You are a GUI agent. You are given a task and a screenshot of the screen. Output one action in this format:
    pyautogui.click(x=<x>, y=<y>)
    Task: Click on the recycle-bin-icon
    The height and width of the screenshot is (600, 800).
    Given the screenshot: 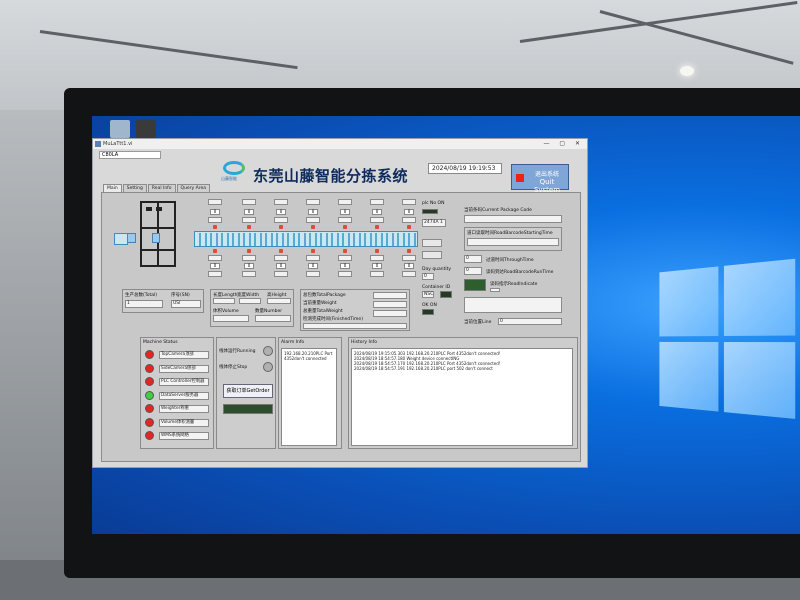 What is the action you would take?
    pyautogui.click(x=120, y=129)
    